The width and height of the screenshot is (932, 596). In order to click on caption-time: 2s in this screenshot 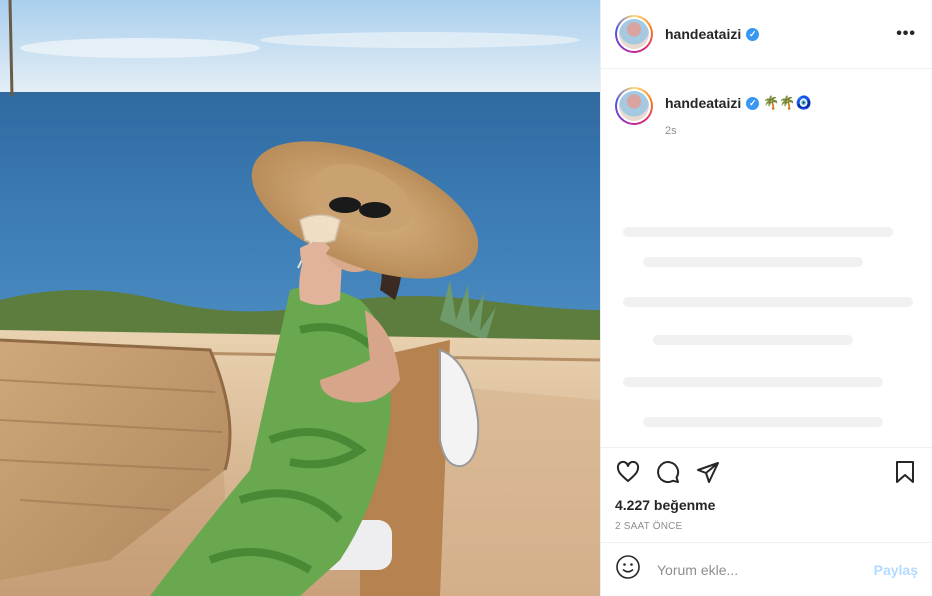, I will do `click(738, 131)`.